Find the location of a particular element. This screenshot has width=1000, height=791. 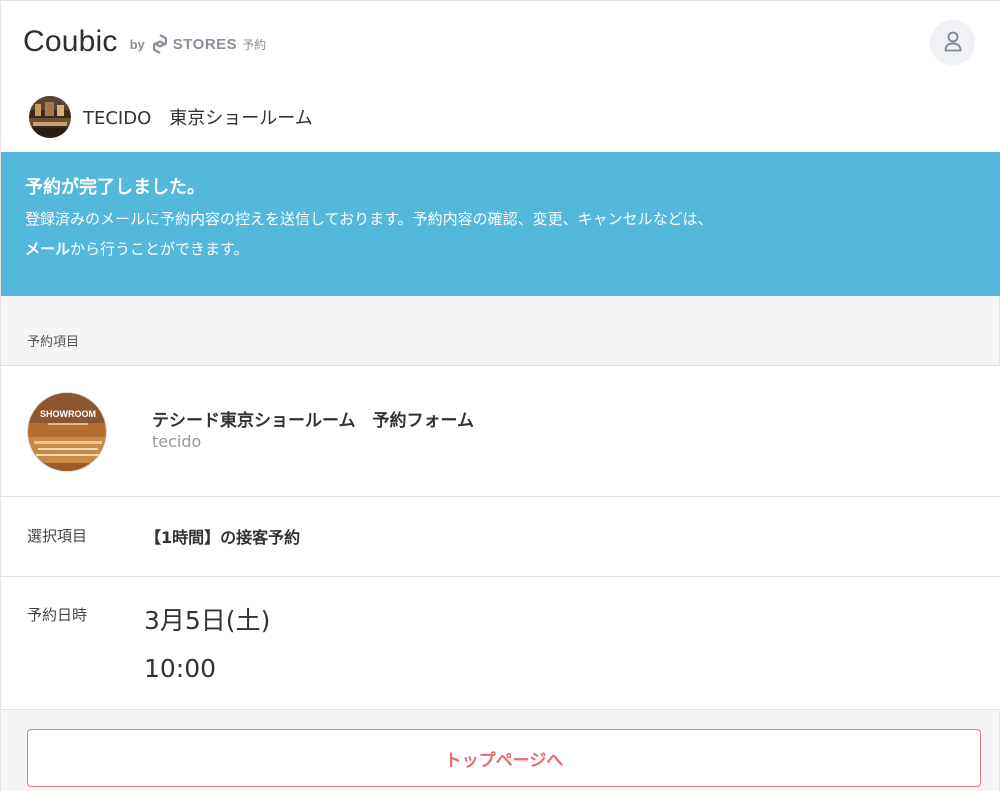

user-account-button is located at coordinates (952, 42).